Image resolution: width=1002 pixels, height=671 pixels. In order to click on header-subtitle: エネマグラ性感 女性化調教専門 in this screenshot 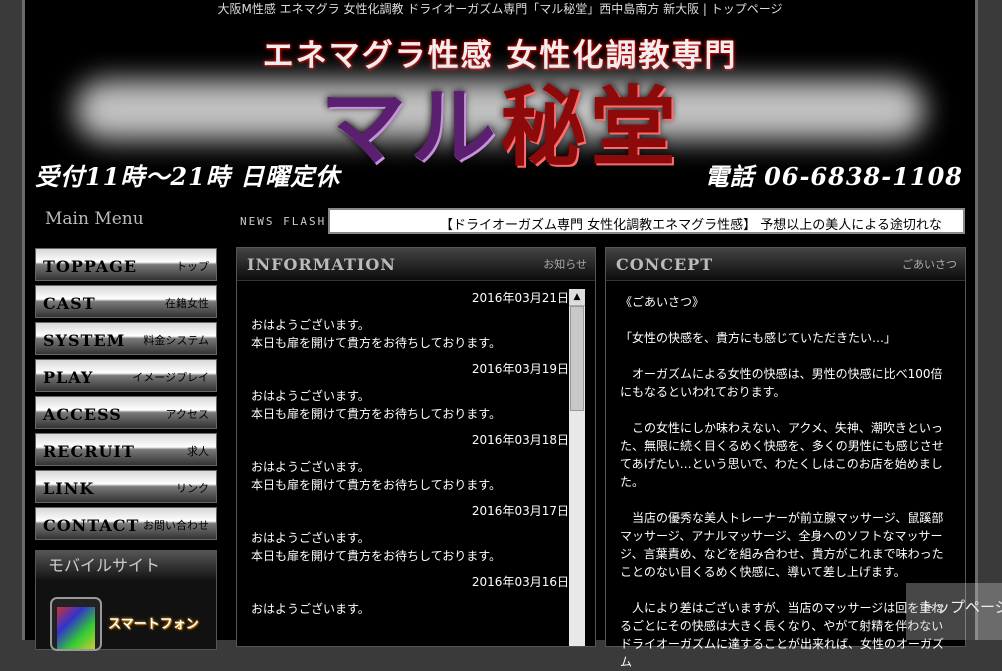, I will do `click(500, 56)`.